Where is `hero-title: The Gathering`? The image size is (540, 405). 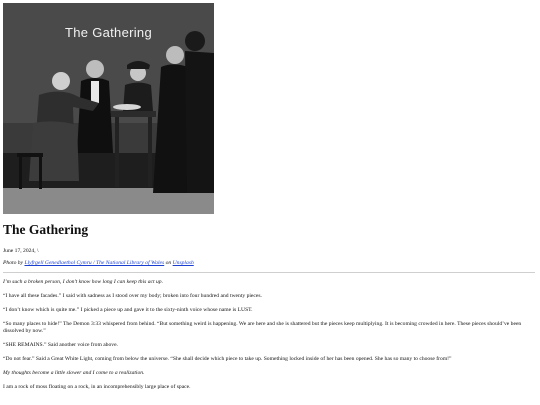
hero-title: The Gathering is located at coordinates (108, 32).